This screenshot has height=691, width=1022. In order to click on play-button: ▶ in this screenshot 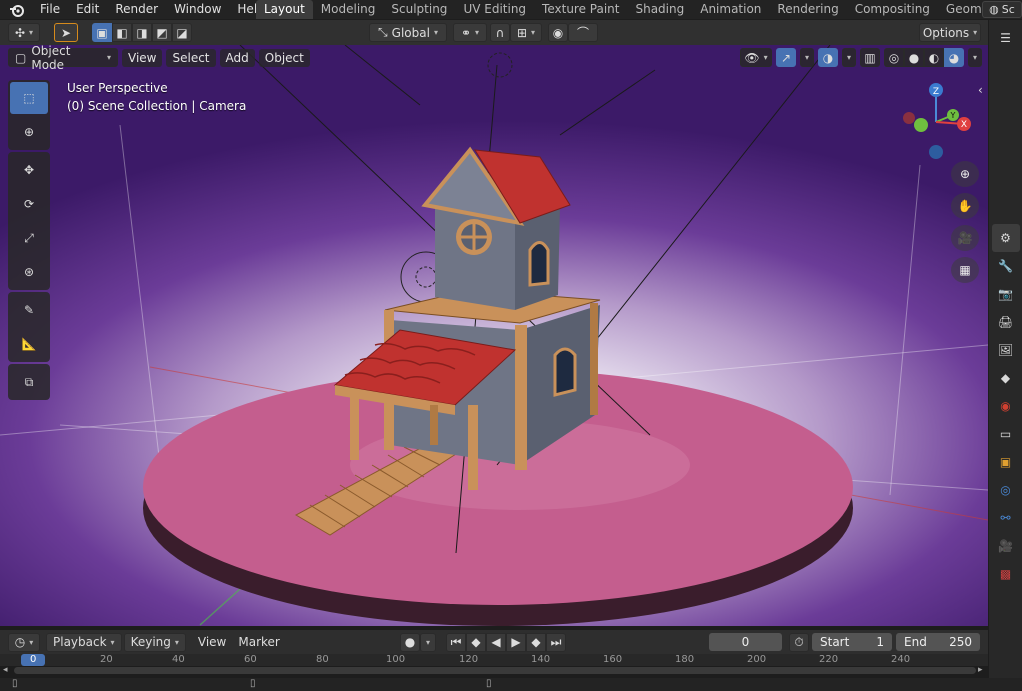, I will do `click(516, 642)`.